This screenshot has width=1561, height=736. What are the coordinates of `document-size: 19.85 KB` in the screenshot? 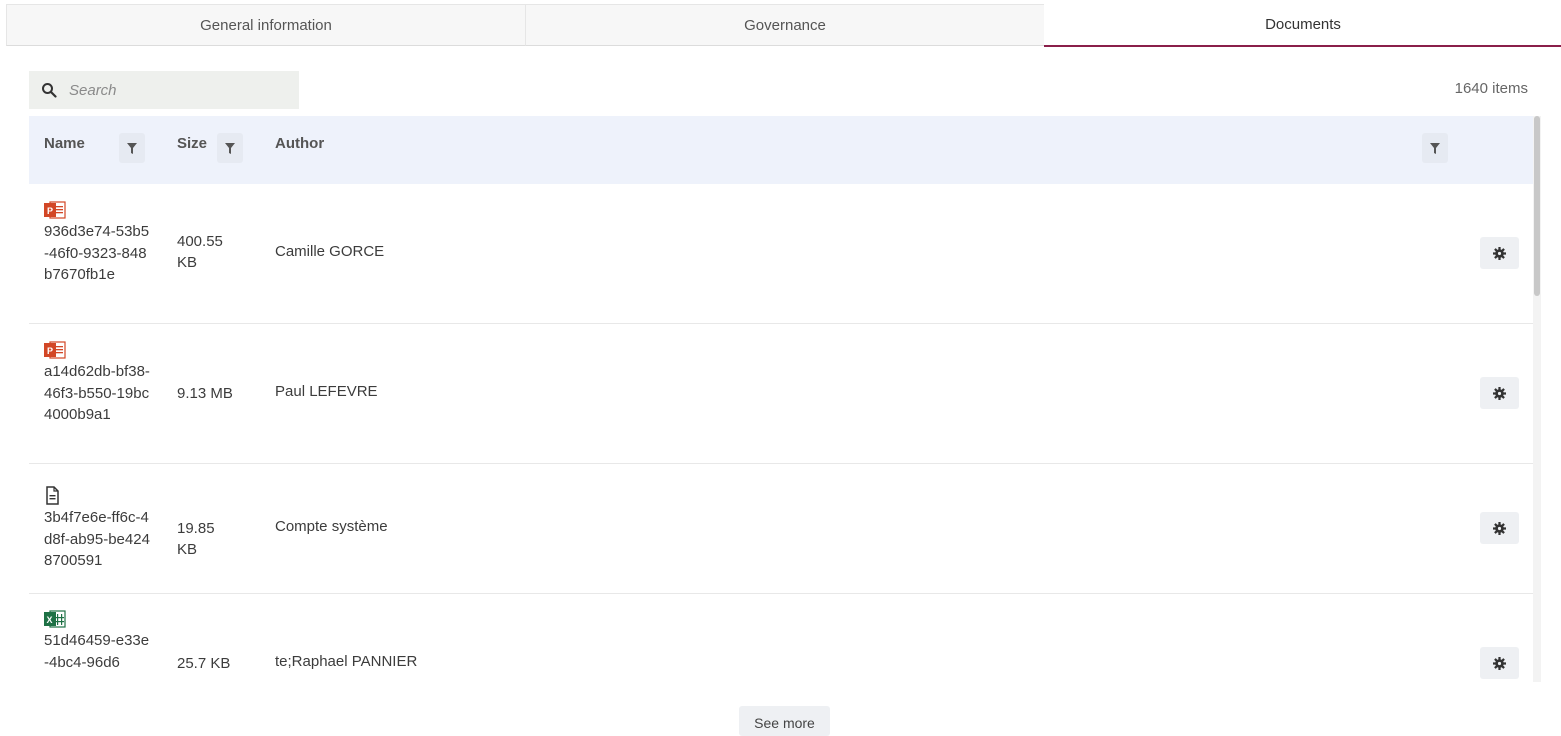 It's located at (196, 539).